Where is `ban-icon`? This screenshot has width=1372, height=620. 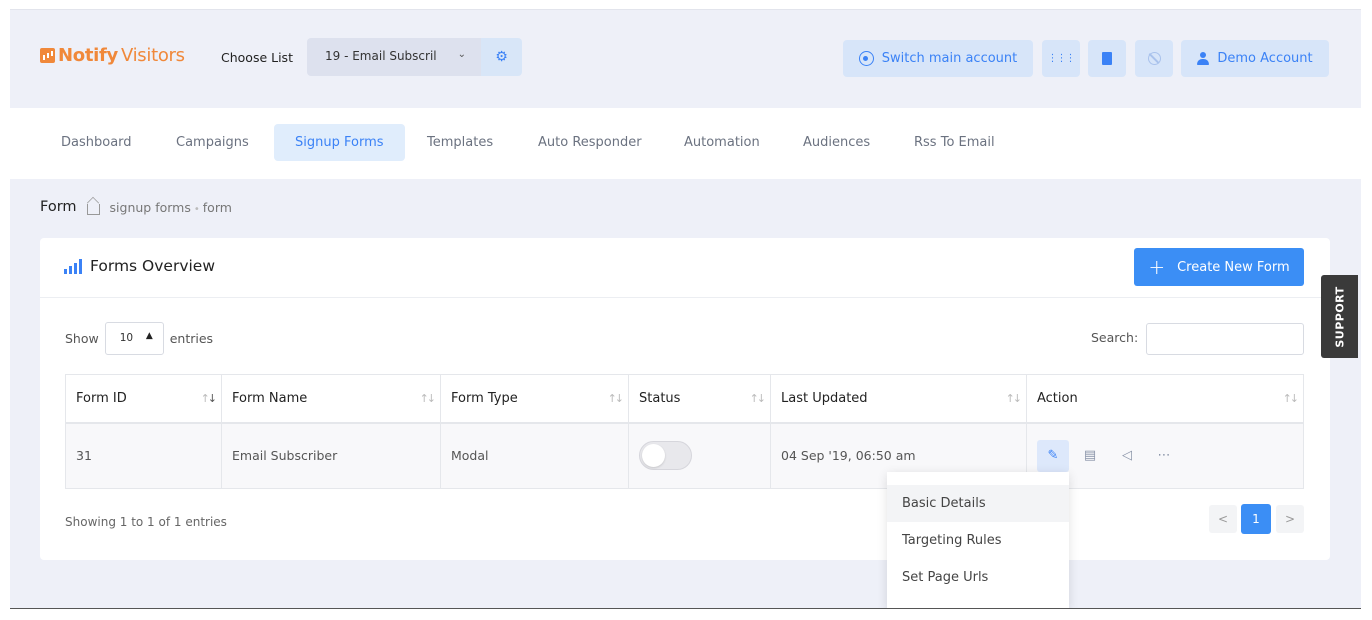 ban-icon is located at coordinates (1154, 58).